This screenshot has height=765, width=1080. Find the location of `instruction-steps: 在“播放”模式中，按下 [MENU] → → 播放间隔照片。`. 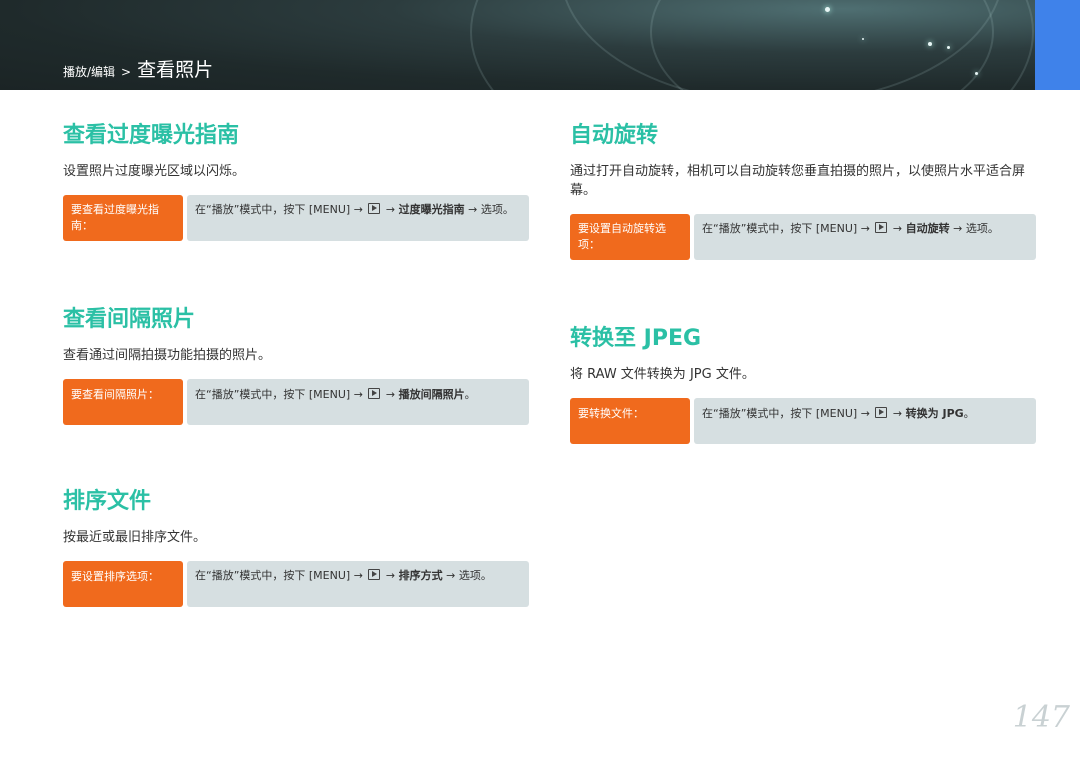

instruction-steps: 在“播放”模式中，按下 [MENU] → → 播放间隔照片。 is located at coordinates (358, 402).